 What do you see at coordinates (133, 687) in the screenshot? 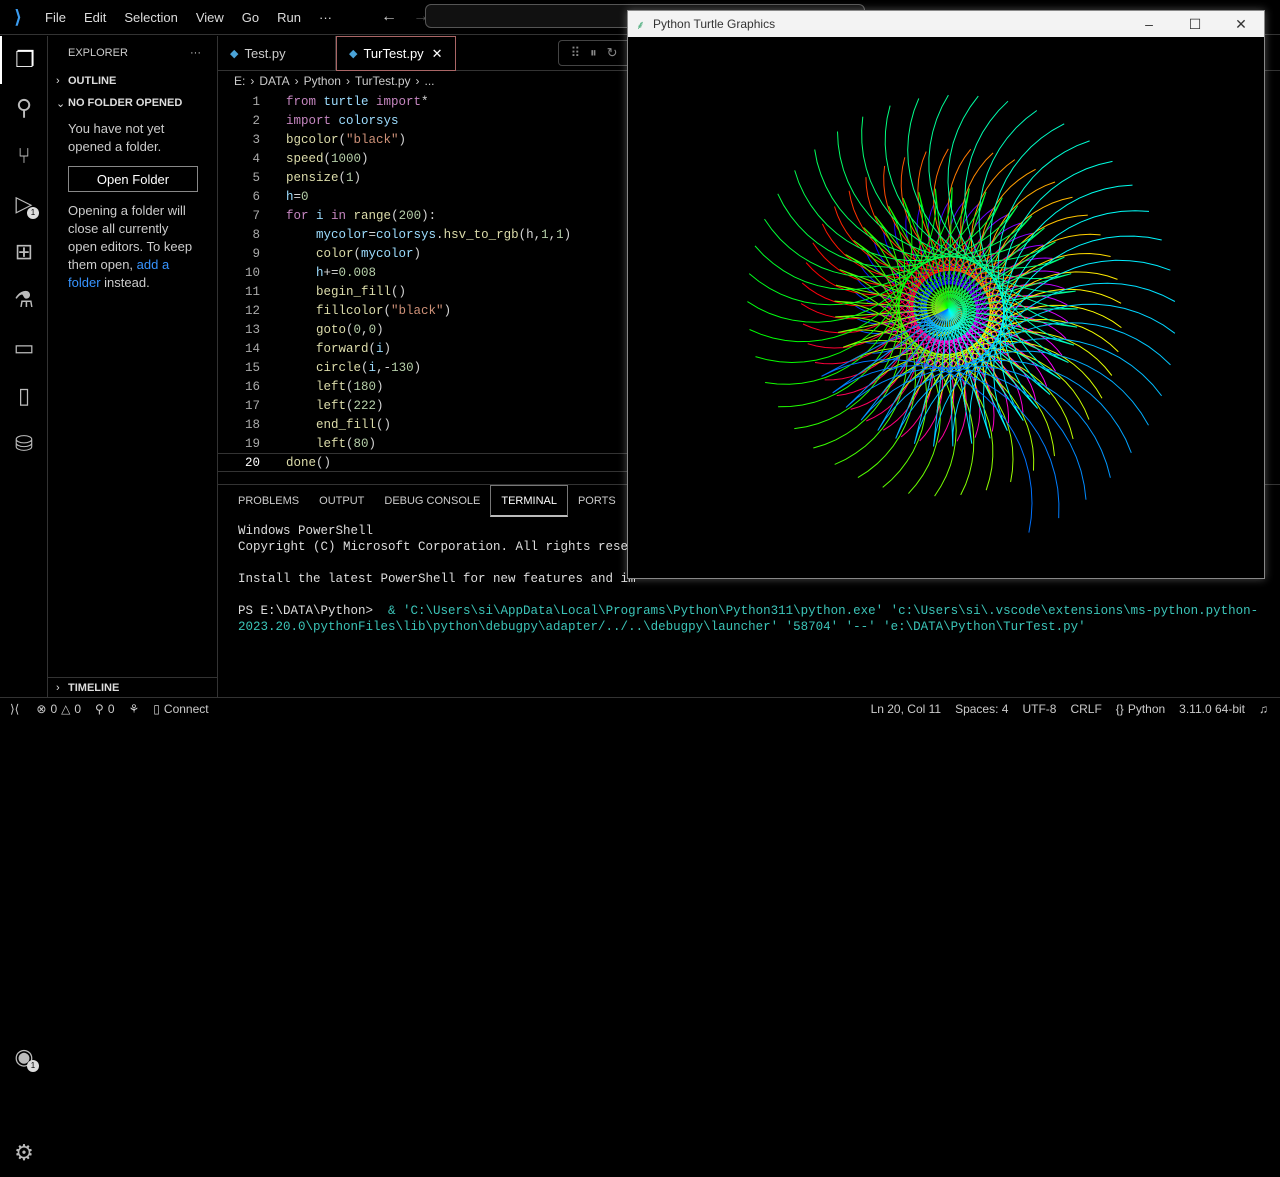
I see `timeline-section: › TIMELINE` at bounding box center [133, 687].